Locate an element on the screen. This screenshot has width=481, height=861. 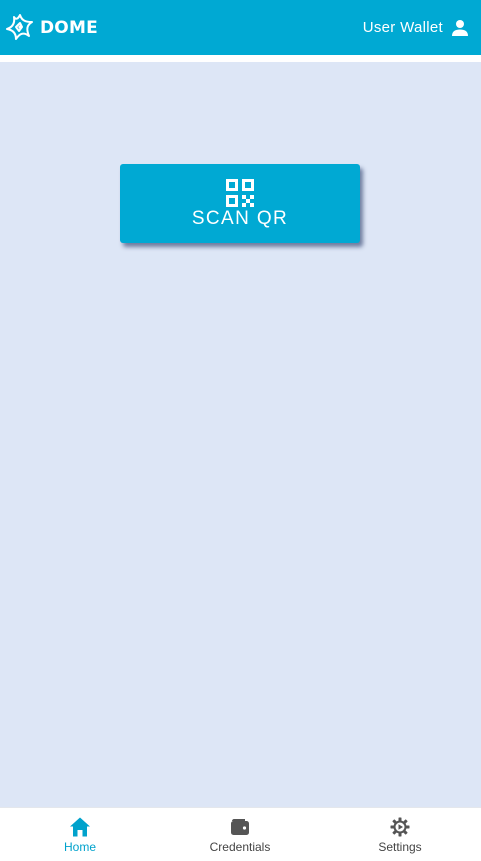
scan-qr-button: SCAN QR is located at coordinates (240, 203).